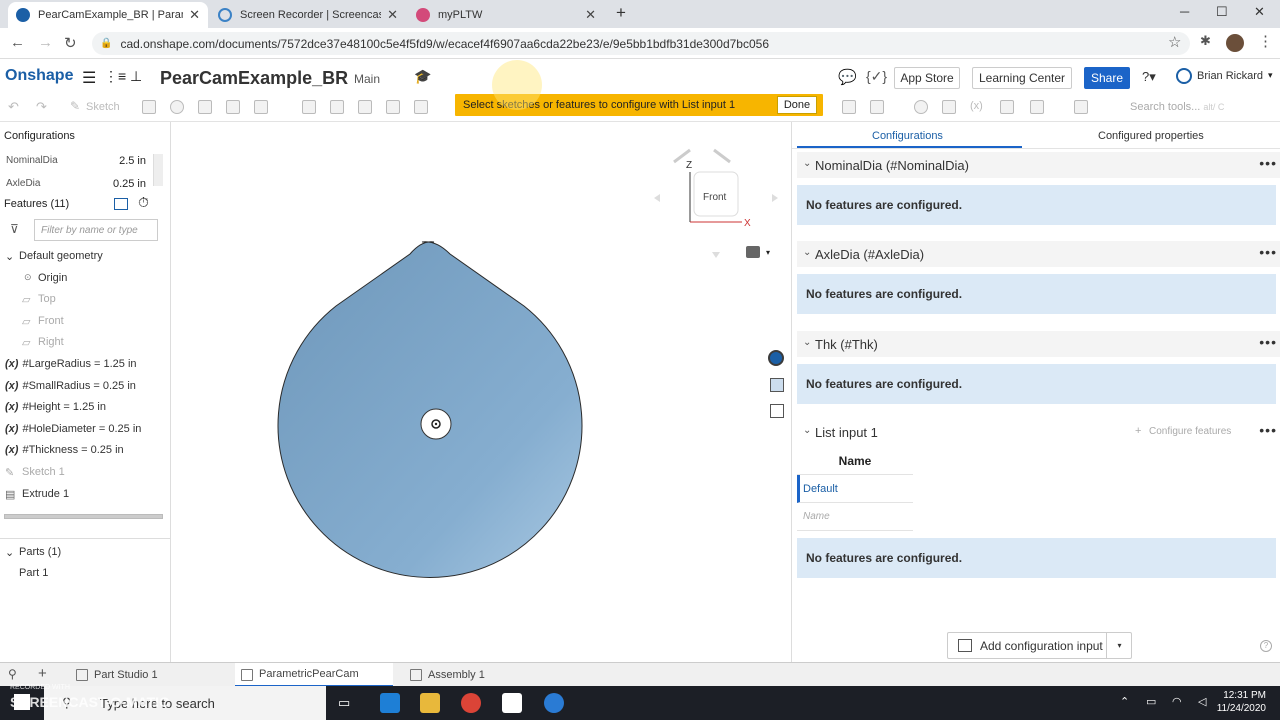 This screenshot has height=720, width=1280. I want to click on tab-configured-properties: Configured properties, so click(1151, 136).